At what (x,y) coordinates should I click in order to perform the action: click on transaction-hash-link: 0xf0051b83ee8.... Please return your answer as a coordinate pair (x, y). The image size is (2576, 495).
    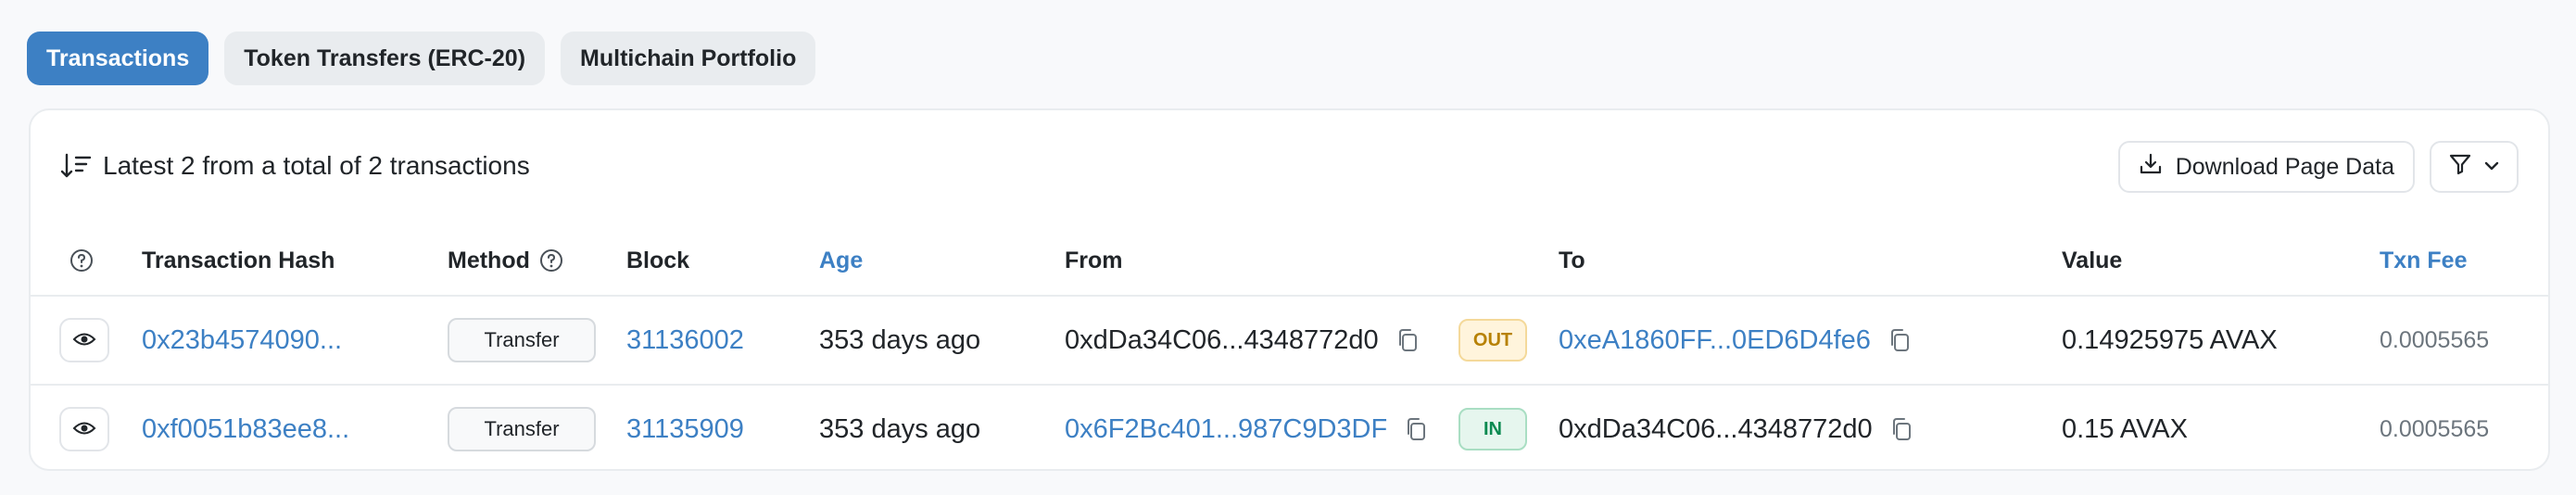
    Looking at the image, I should click on (245, 430).